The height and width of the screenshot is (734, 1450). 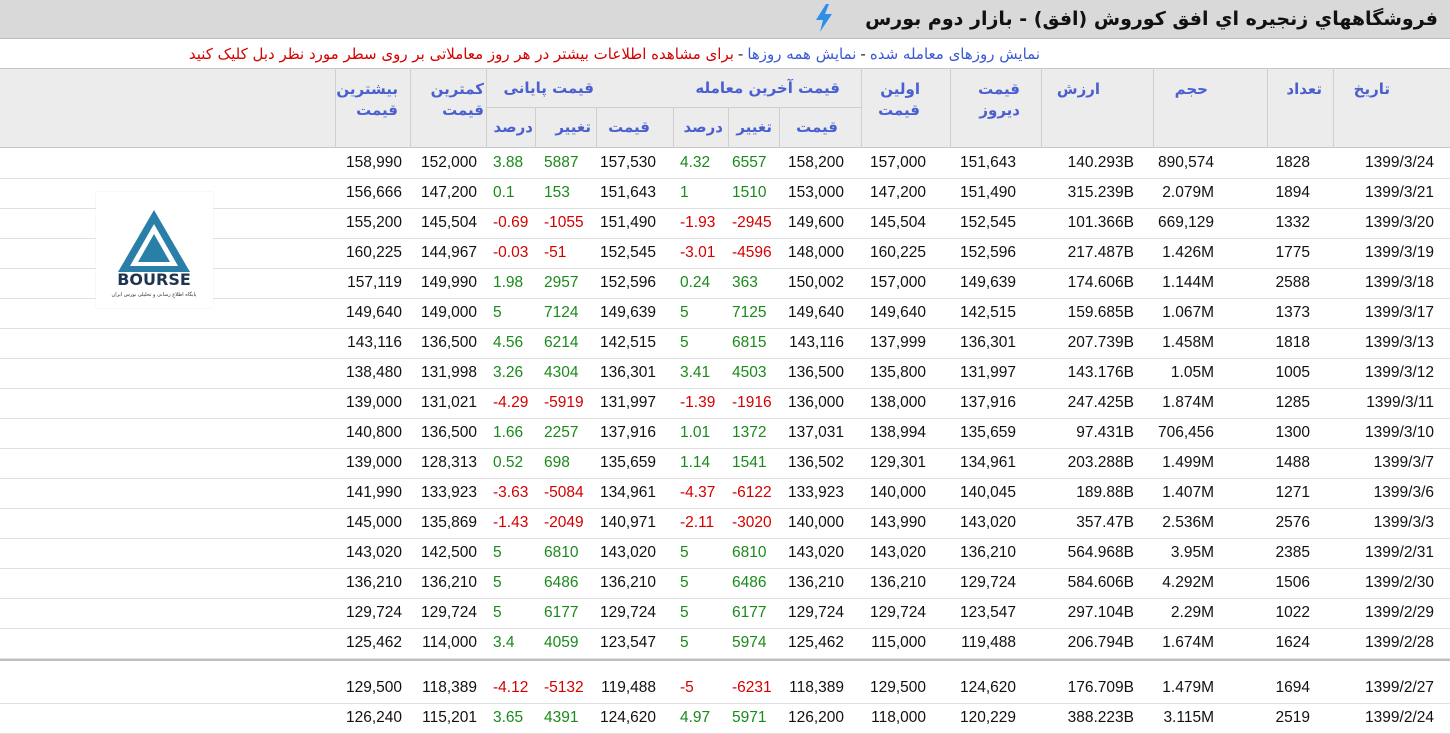 I want to click on header-max-price: بیشترین قیمت, so click(x=367, y=100).